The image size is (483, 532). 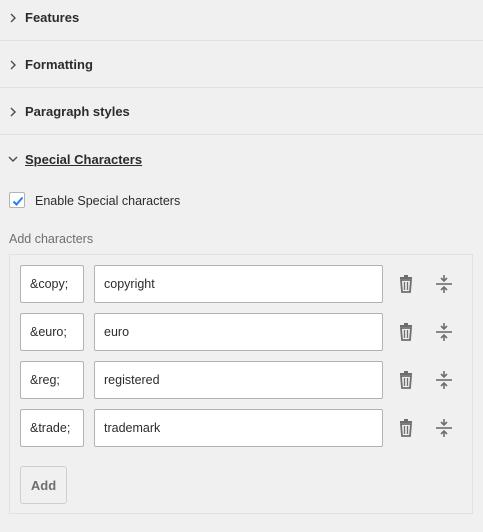 I want to click on checkmark-icon, so click(x=18, y=201).